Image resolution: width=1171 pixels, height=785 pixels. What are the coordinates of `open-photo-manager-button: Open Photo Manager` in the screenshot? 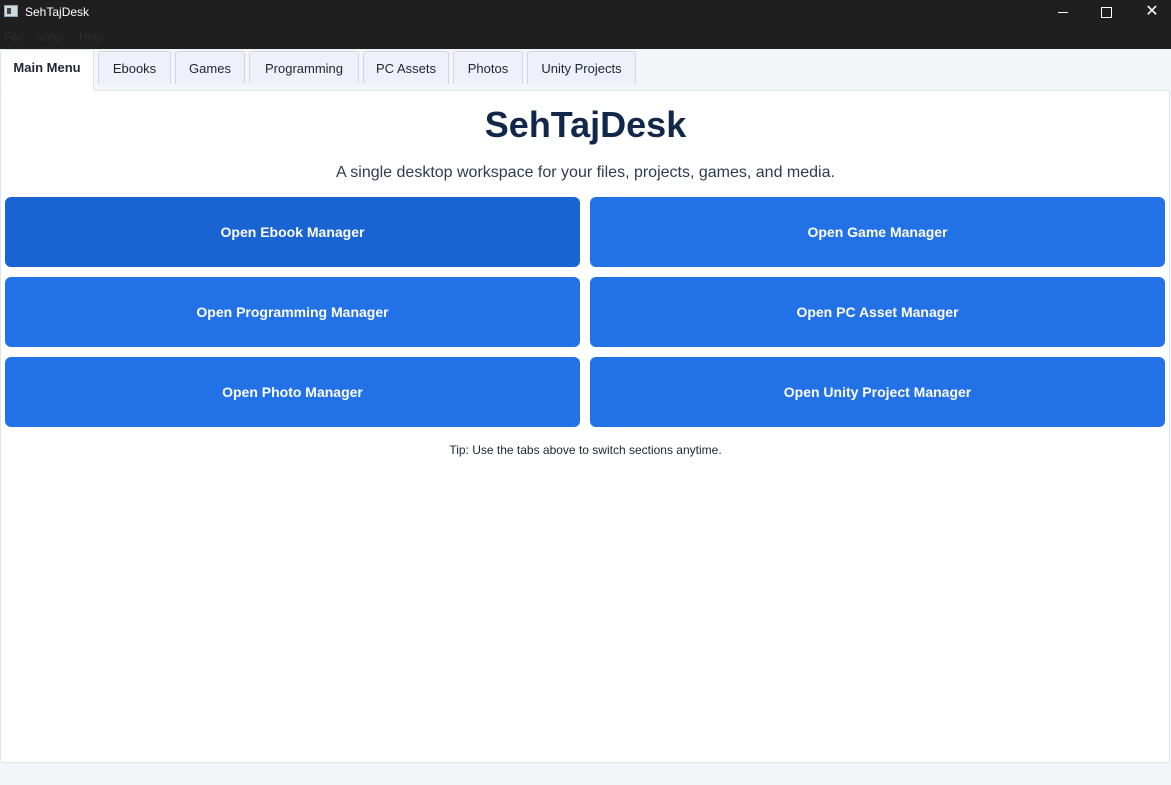 It's located at (292, 392).